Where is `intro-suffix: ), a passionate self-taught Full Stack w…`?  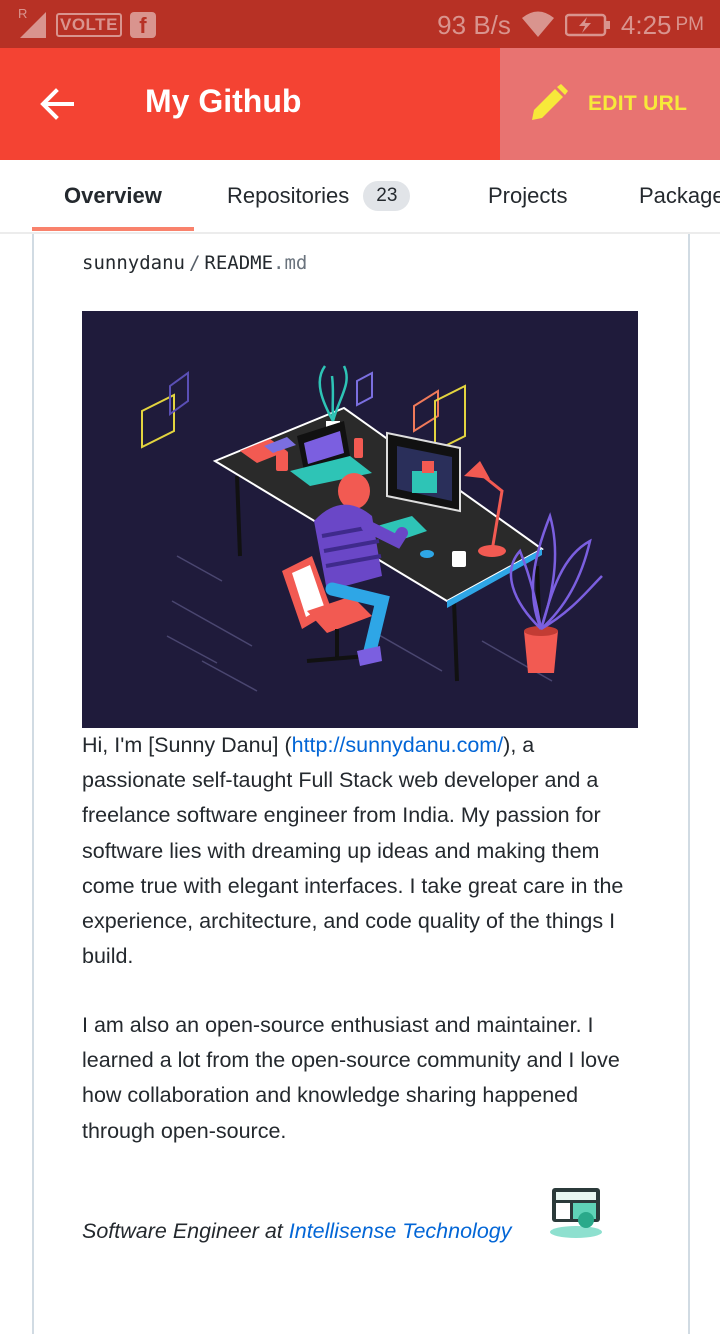 intro-suffix: ), a passionate self-taught Full Stack w… is located at coordinates (353, 851).